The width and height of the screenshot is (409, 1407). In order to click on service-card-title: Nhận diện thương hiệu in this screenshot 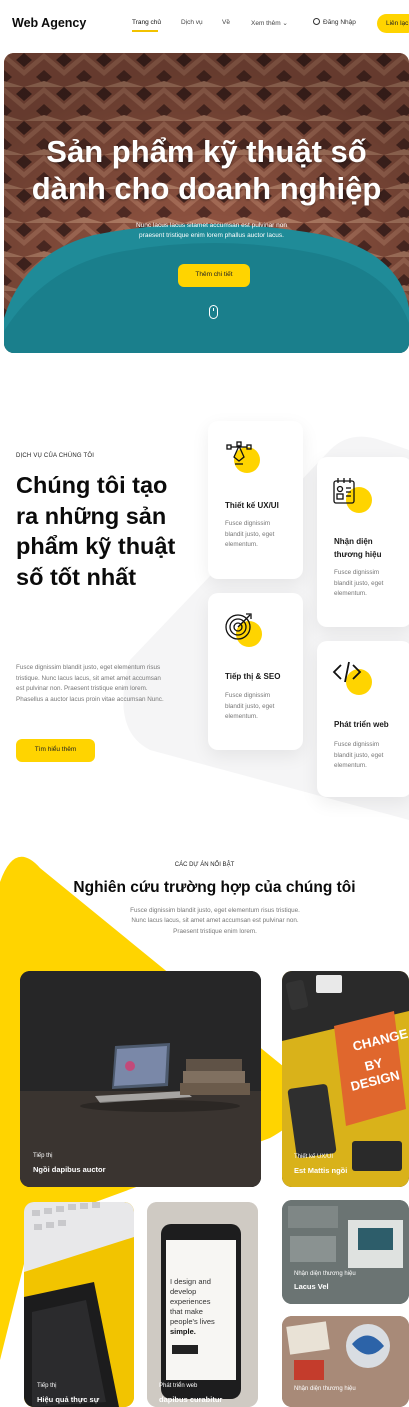, I will do `click(358, 548)`.